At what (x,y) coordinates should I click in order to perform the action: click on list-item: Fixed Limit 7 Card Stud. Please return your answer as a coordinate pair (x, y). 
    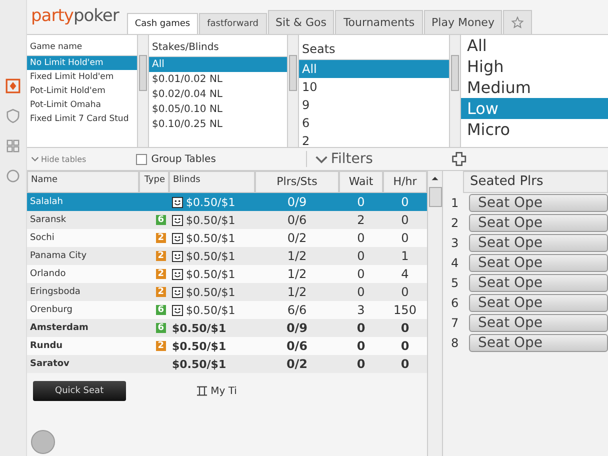
    Looking at the image, I should click on (82, 119).